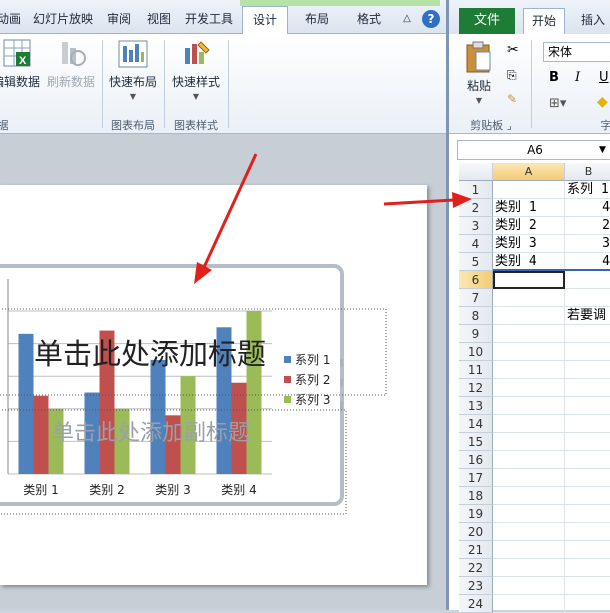 The image size is (610, 613). What do you see at coordinates (587, 442) in the screenshot?
I see `cell-b15` at bounding box center [587, 442].